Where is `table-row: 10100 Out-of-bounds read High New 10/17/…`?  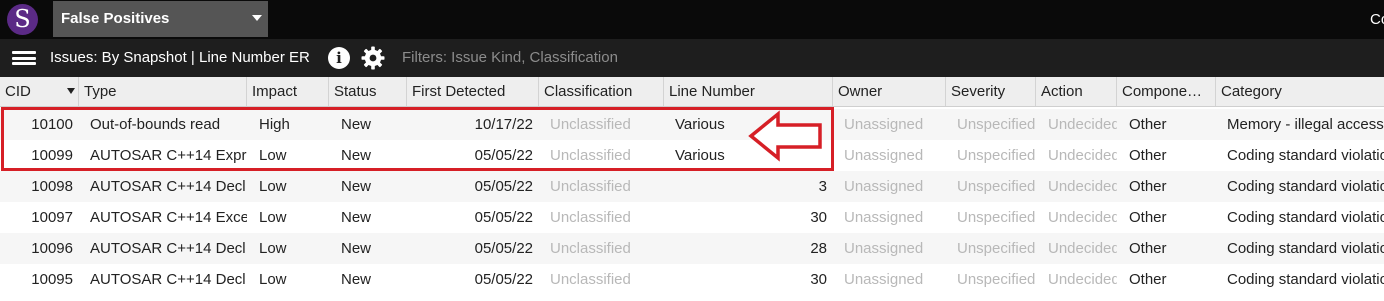 table-row: 10100 Out-of-bounds read High New 10/17/… is located at coordinates (692, 124).